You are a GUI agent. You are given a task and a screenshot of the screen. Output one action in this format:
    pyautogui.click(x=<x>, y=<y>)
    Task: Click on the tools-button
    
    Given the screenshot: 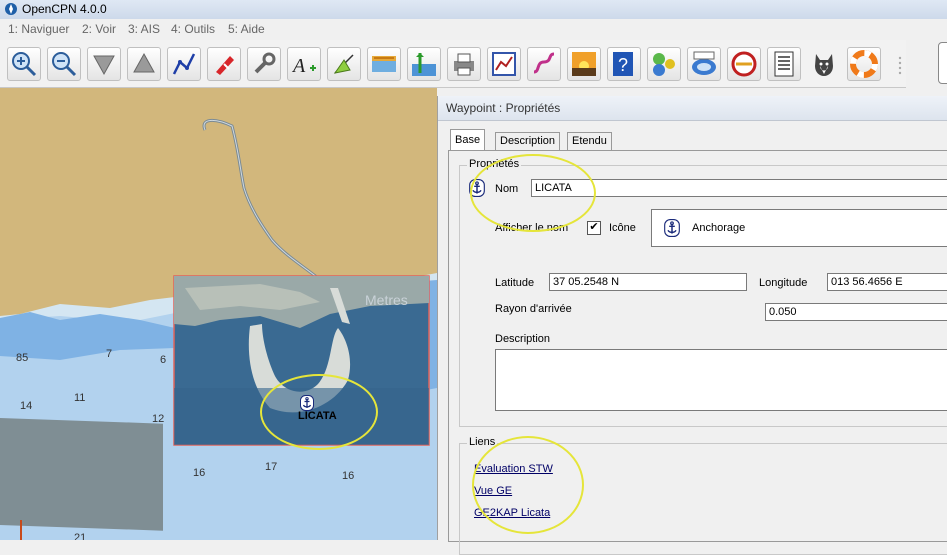 What is the action you would take?
    pyautogui.click(x=664, y=64)
    